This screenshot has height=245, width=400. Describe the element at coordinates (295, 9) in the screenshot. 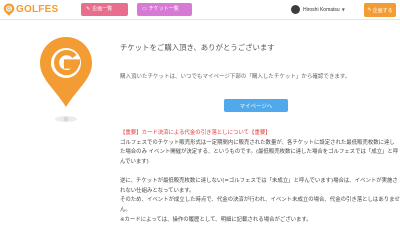

I see `avatar` at that location.